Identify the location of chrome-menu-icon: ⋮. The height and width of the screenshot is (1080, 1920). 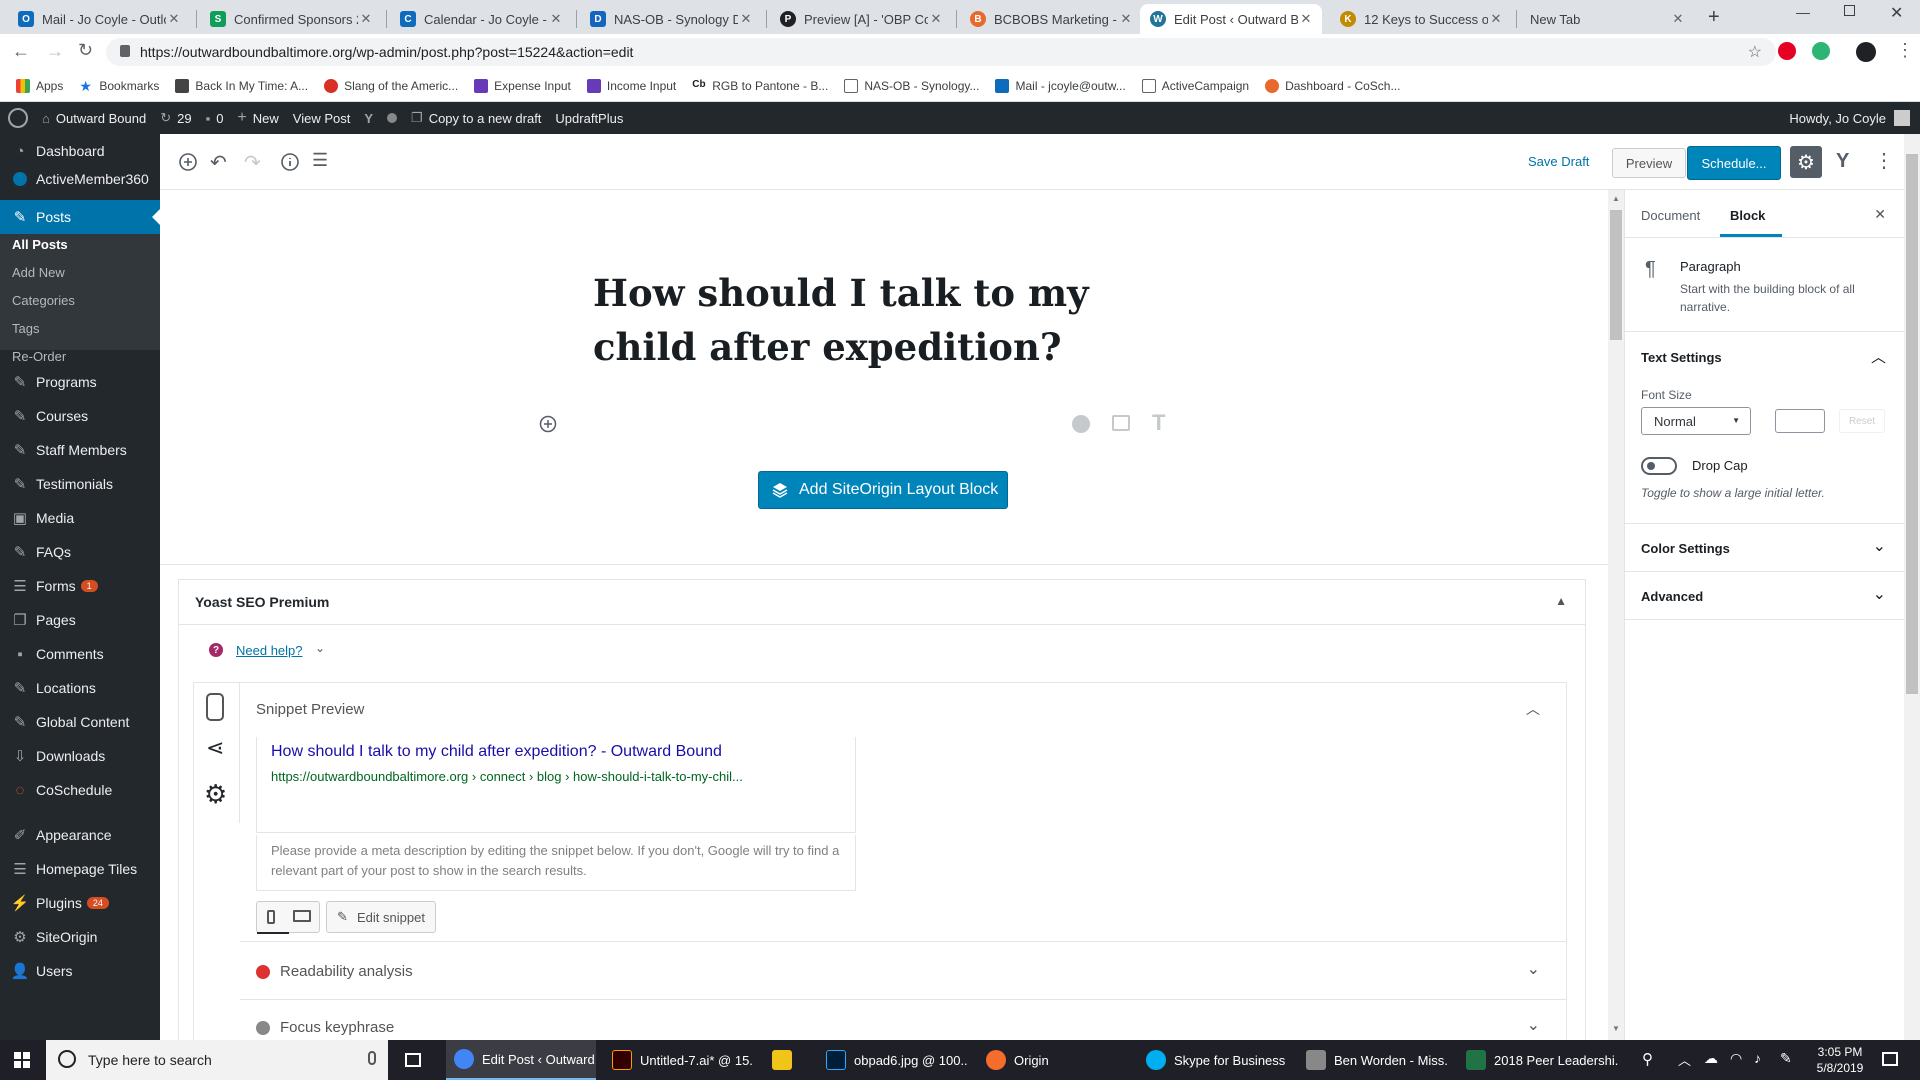
(1905, 50).